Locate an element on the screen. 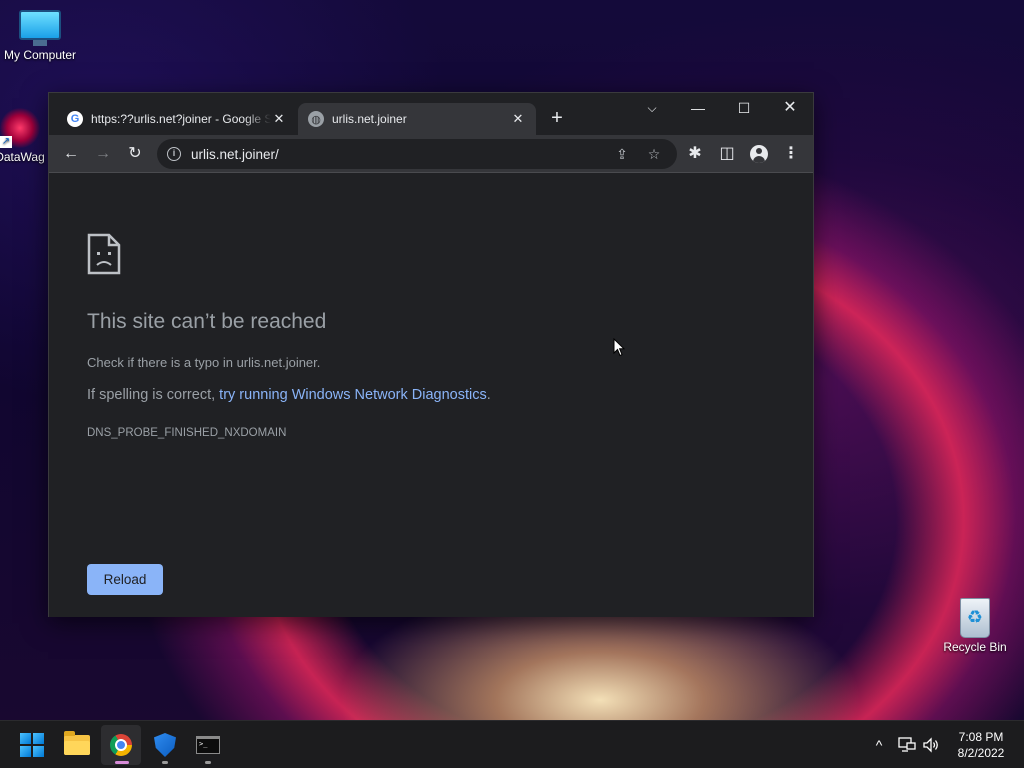  chrome-menu-icon: ⋮ is located at coordinates (791, 154).